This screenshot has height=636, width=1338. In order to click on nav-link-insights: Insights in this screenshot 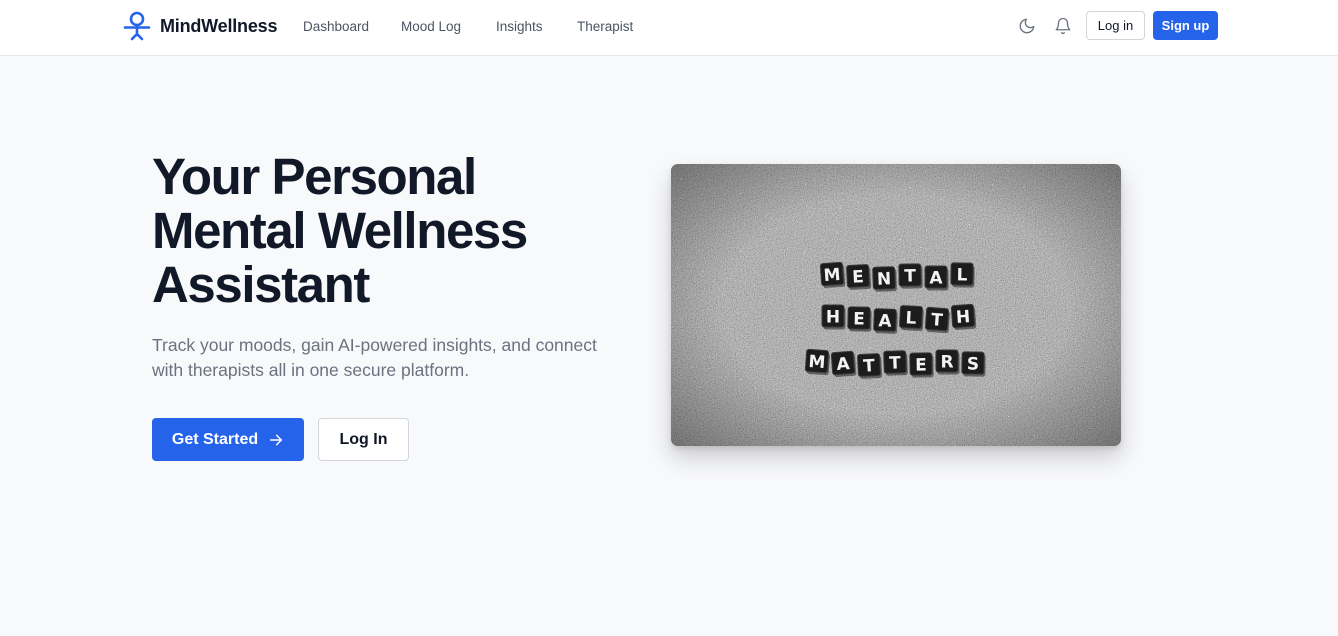, I will do `click(519, 26)`.